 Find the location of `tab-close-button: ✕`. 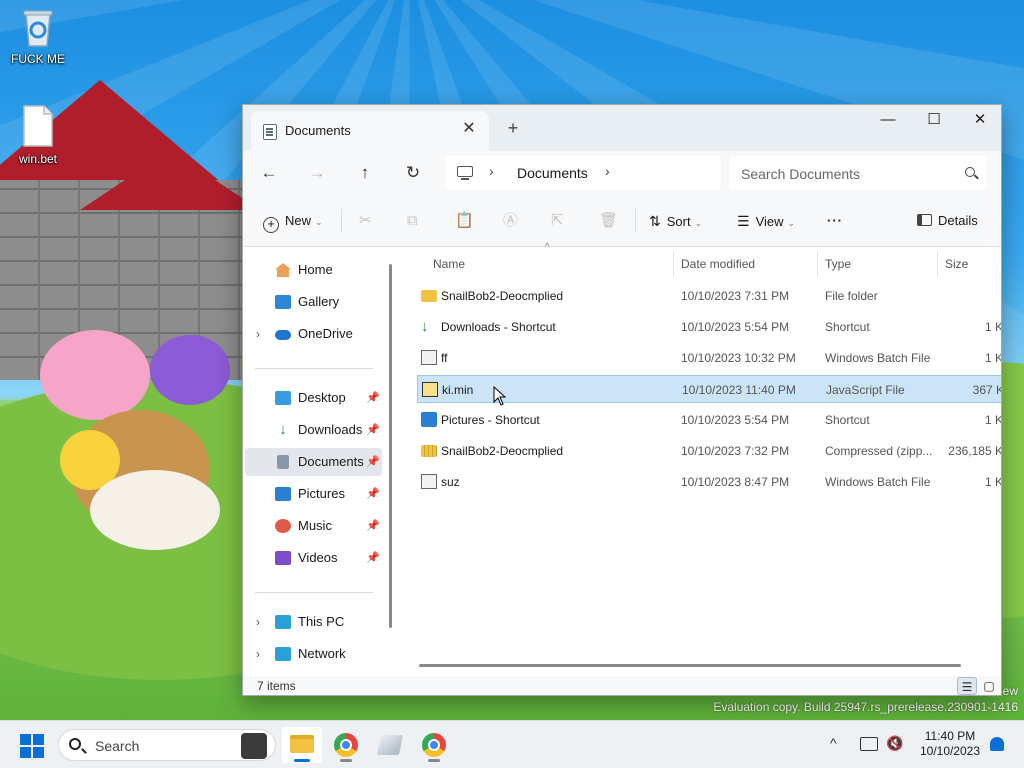

tab-close-button: ✕ is located at coordinates (469, 129).